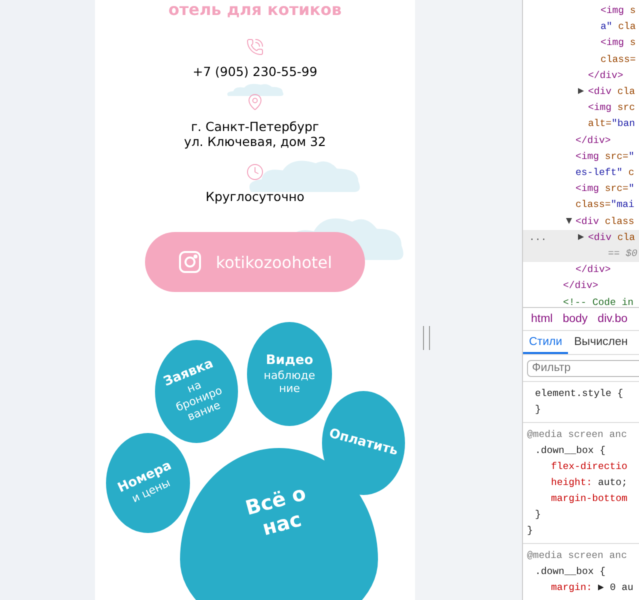  I want to click on dom-node: <div class, so click(581, 222).